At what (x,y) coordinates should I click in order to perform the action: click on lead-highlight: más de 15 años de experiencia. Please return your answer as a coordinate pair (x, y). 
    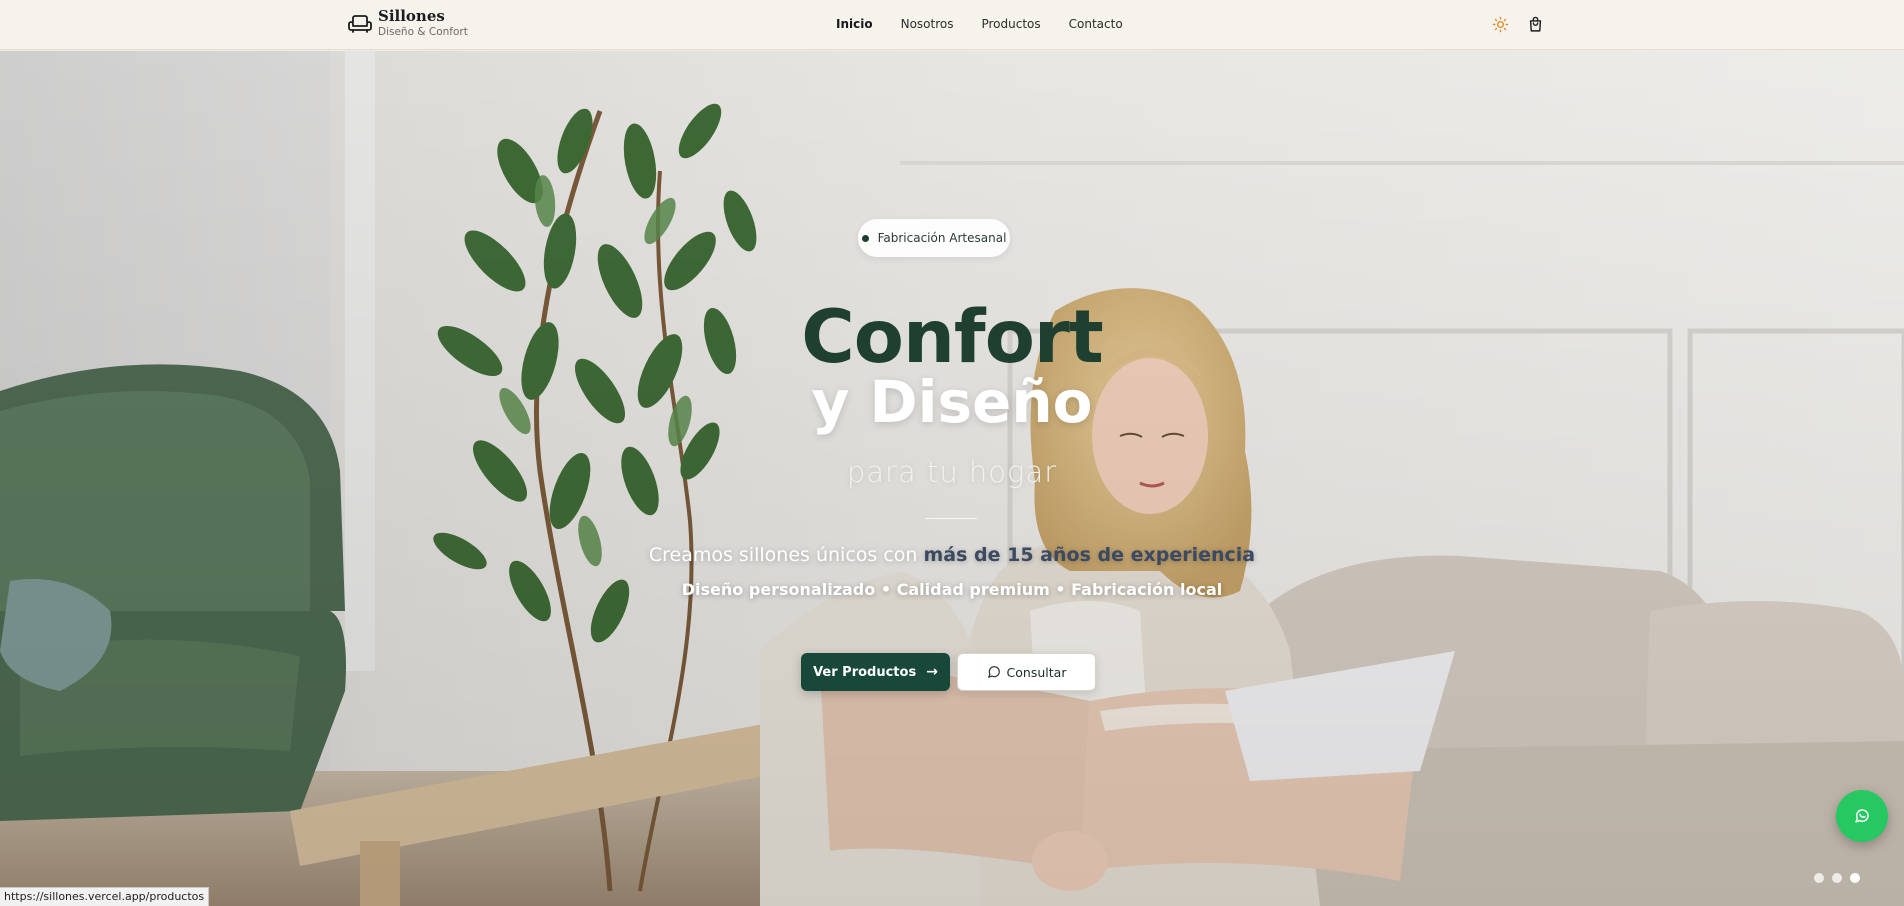
    Looking at the image, I should click on (1089, 555).